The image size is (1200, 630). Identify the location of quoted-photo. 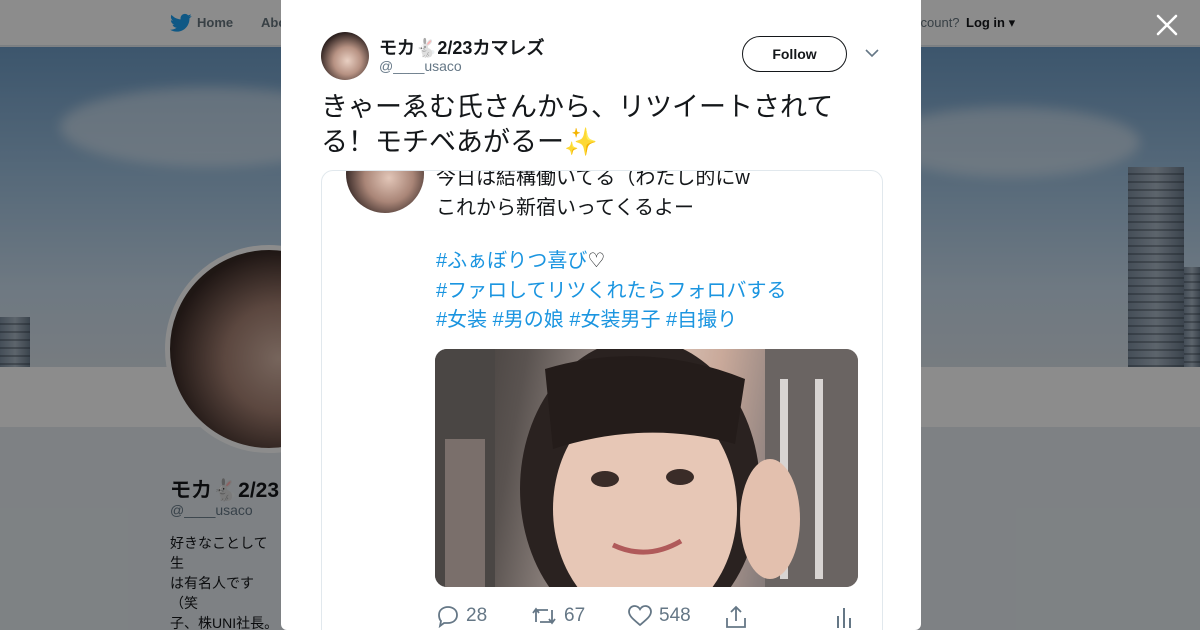
(646, 468).